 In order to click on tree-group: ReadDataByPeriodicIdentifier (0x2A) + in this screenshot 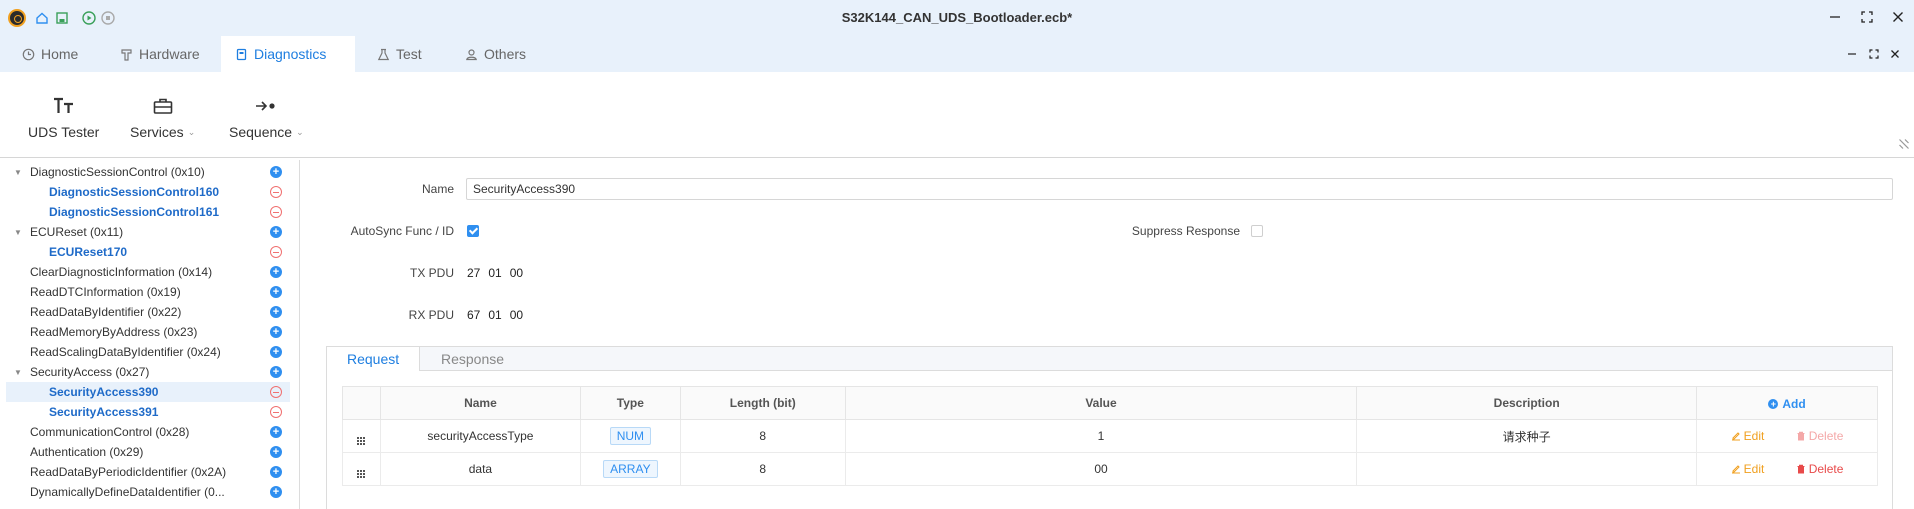, I will do `click(146, 472)`.